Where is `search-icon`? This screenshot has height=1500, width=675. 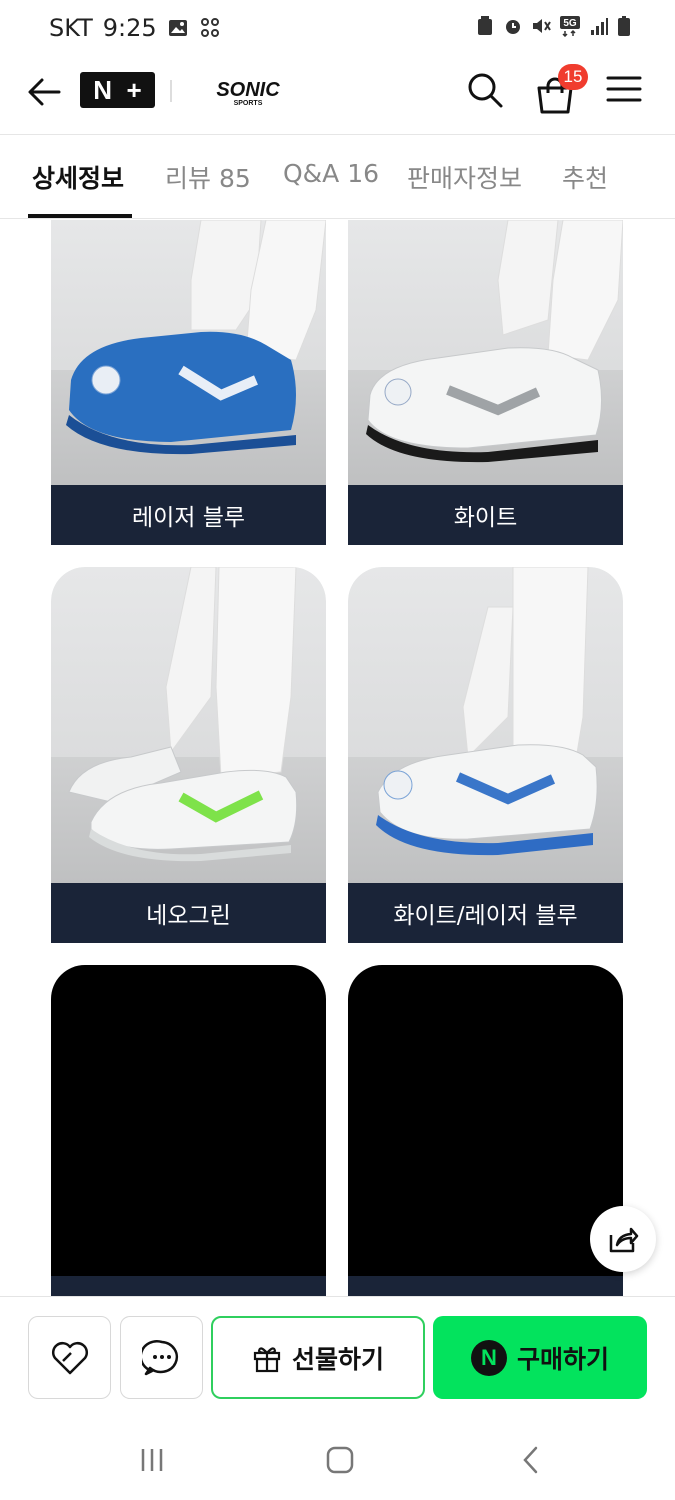
search-icon is located at coordinates (485, 90).